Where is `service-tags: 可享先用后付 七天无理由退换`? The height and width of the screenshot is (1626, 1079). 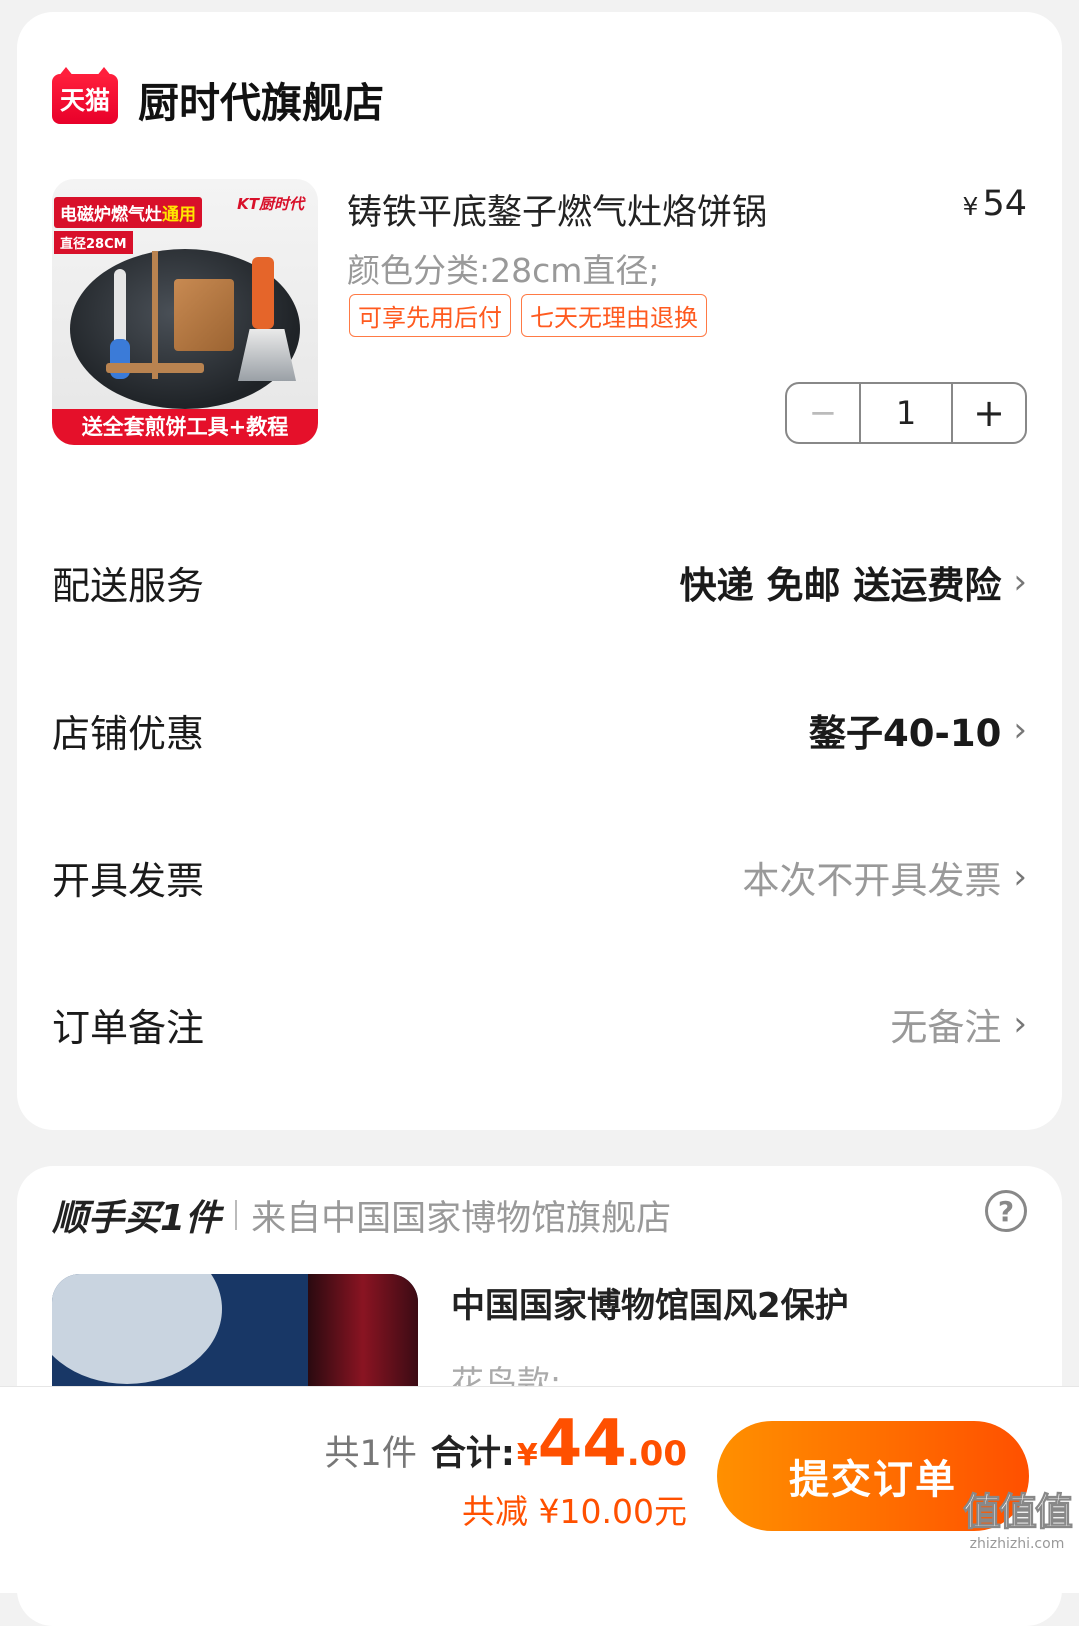 service-tags: 可享先用后付 七天无理由退换 is located at coordinates (528, 315).